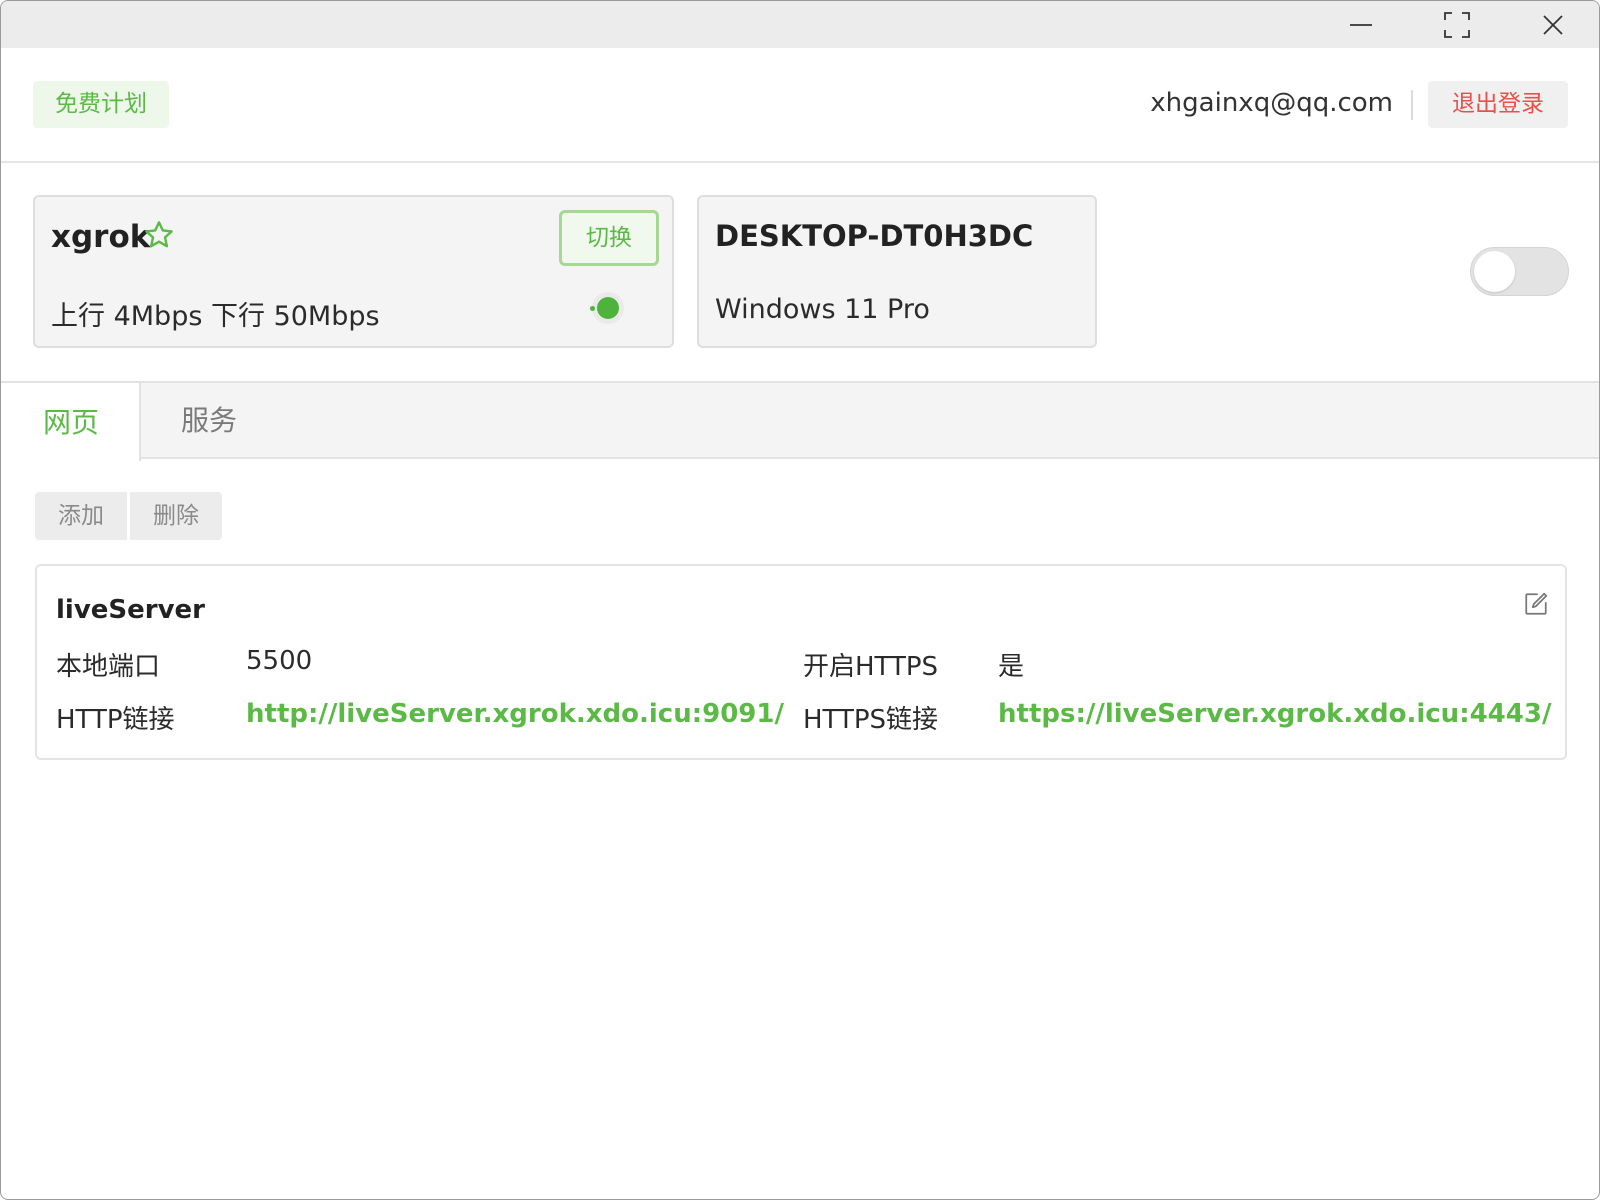  I want to click on power-toggle, so click(1519, 271).